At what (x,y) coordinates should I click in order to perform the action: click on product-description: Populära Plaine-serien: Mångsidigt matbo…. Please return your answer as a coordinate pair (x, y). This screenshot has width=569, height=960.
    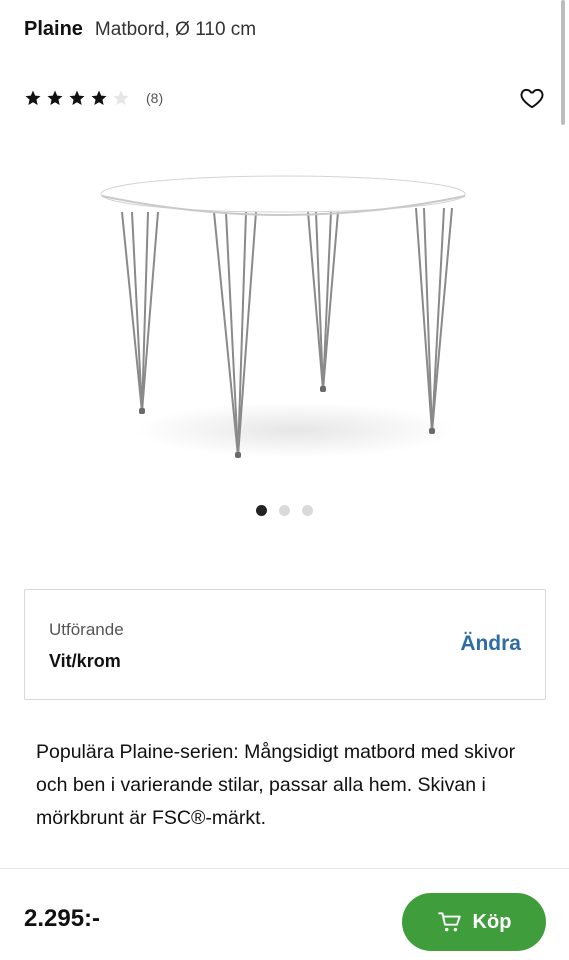
    Looking at the image, I should click on (276, 785).